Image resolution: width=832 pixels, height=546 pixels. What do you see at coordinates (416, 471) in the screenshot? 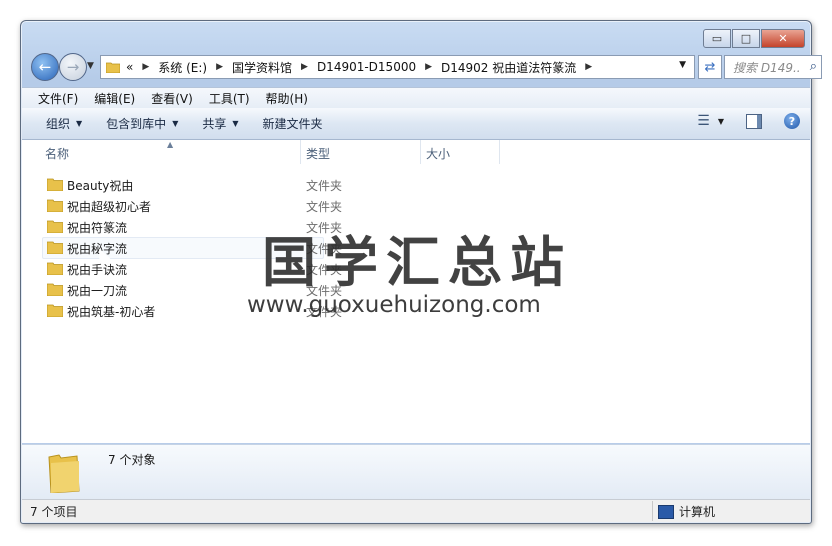
I see `details-pane: 7 个对象` at bounding box center [416, 471].